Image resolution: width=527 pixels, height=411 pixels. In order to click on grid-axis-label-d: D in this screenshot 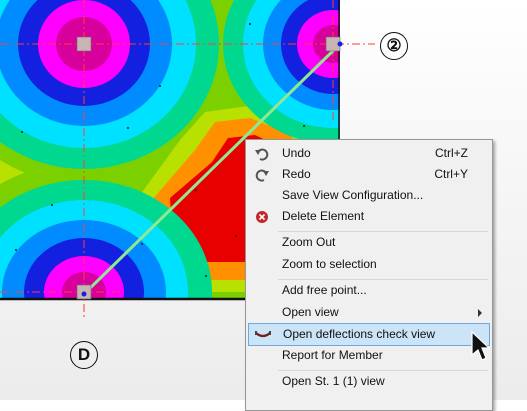, I will do `click(84, 355)`.